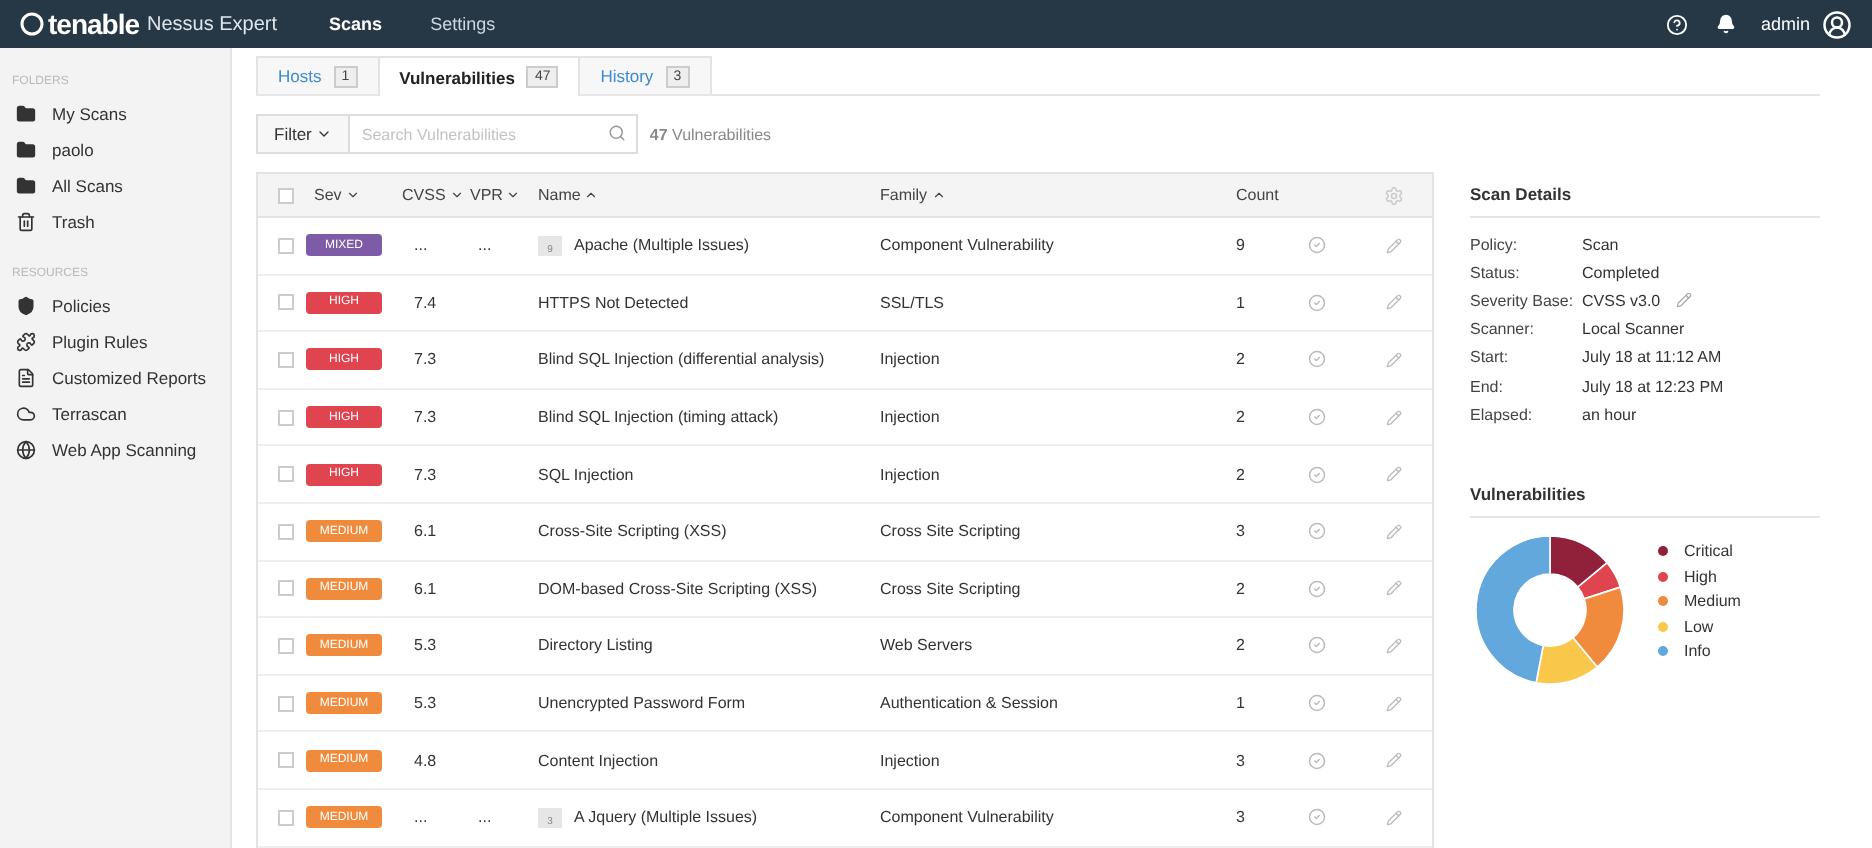 The height and width of the screenshot is (848, 1872). I want to click on caret-icon, so click(323, 134).